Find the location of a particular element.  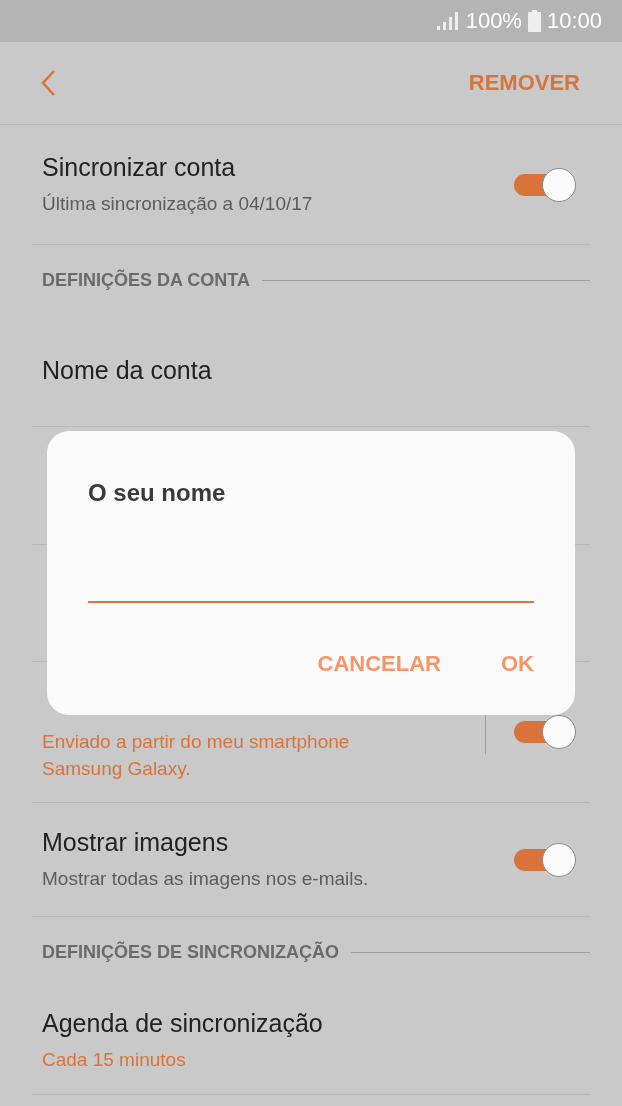

setting-title: Agenda de sincronização is located at coordinates (183, 1023).